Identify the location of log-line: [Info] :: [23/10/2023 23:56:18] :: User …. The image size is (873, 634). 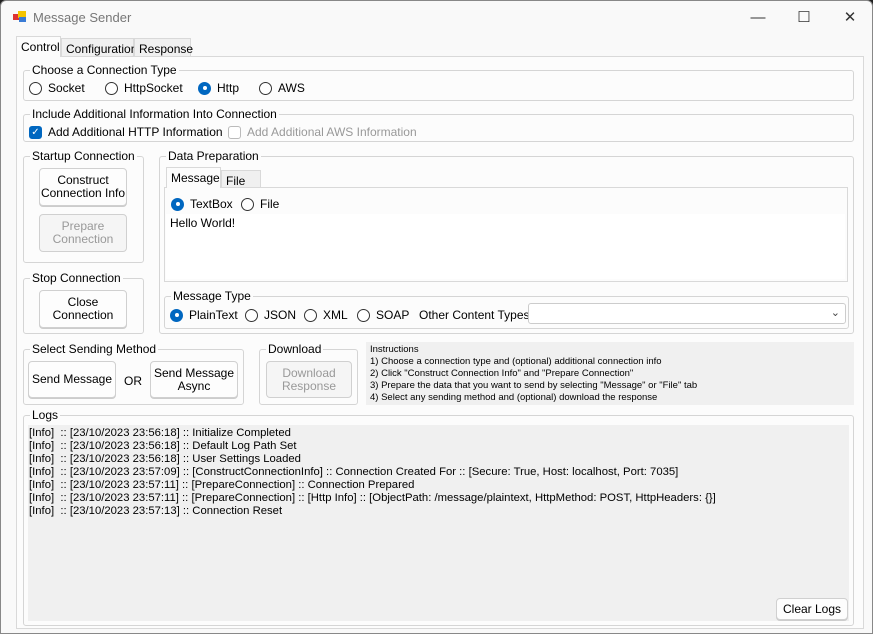
(165, 459).